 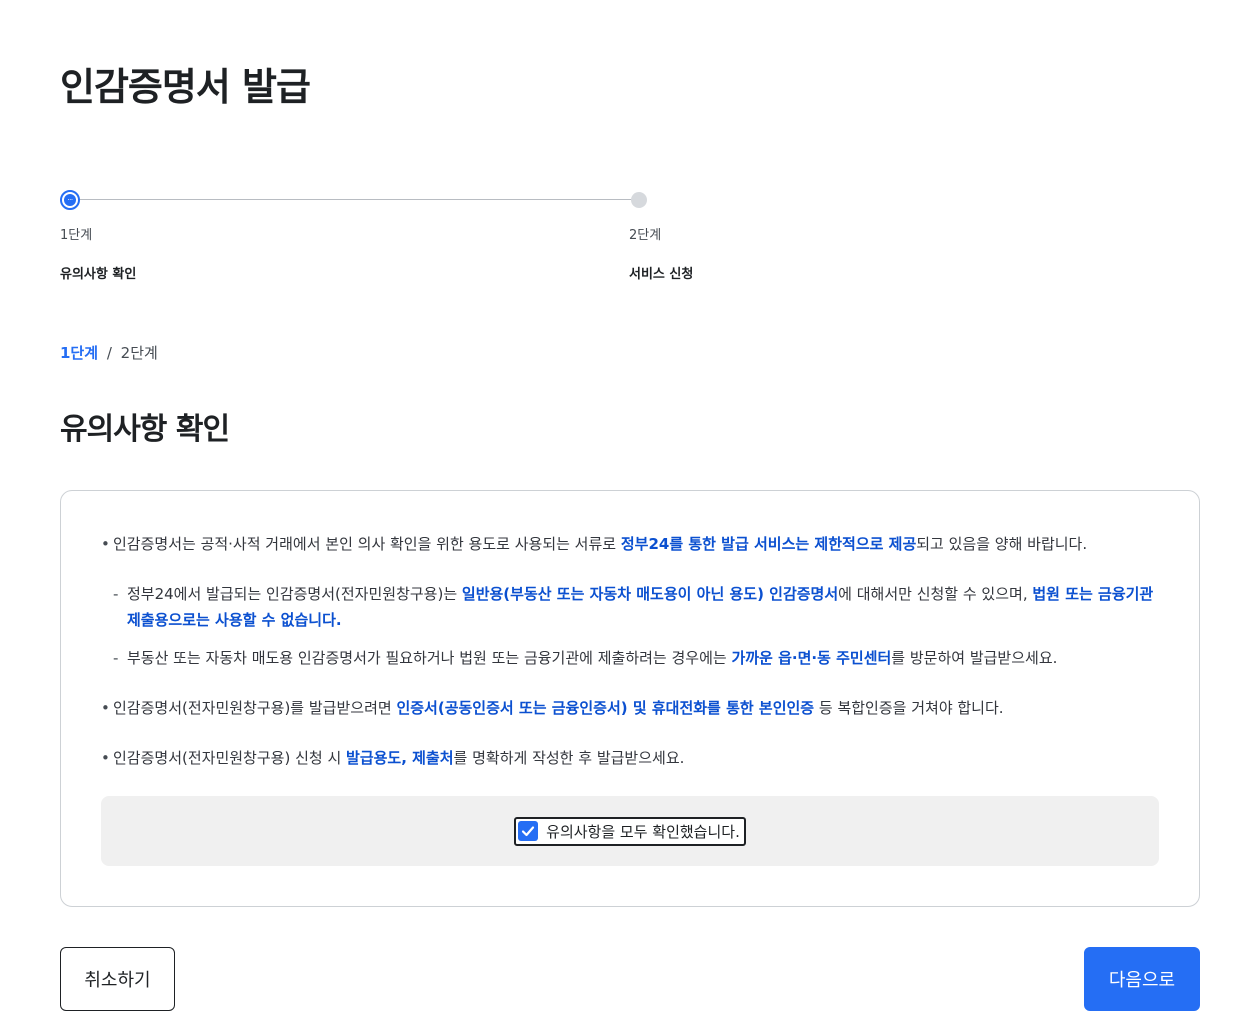 I want to click on confirm-area: 유의사항을 모두 확인했습니다., so click(x=630, y=831).